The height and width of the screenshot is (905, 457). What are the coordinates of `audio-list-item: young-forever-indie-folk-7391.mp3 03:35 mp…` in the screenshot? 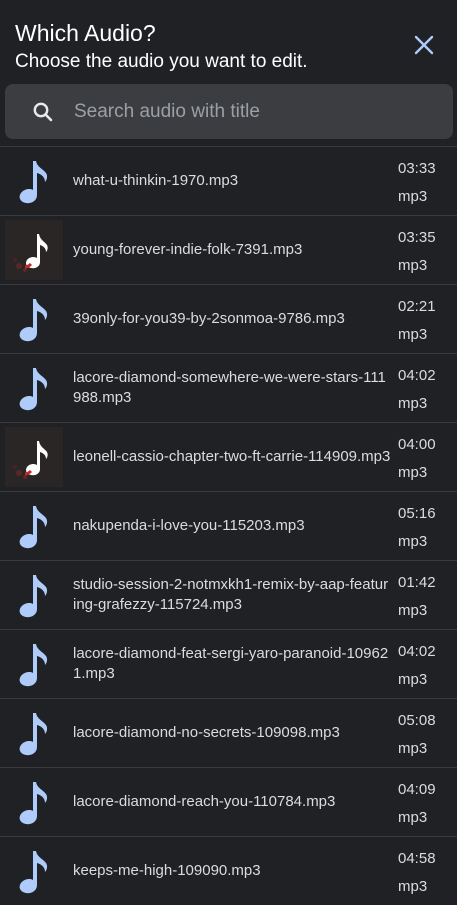 It's located at (228, 249).